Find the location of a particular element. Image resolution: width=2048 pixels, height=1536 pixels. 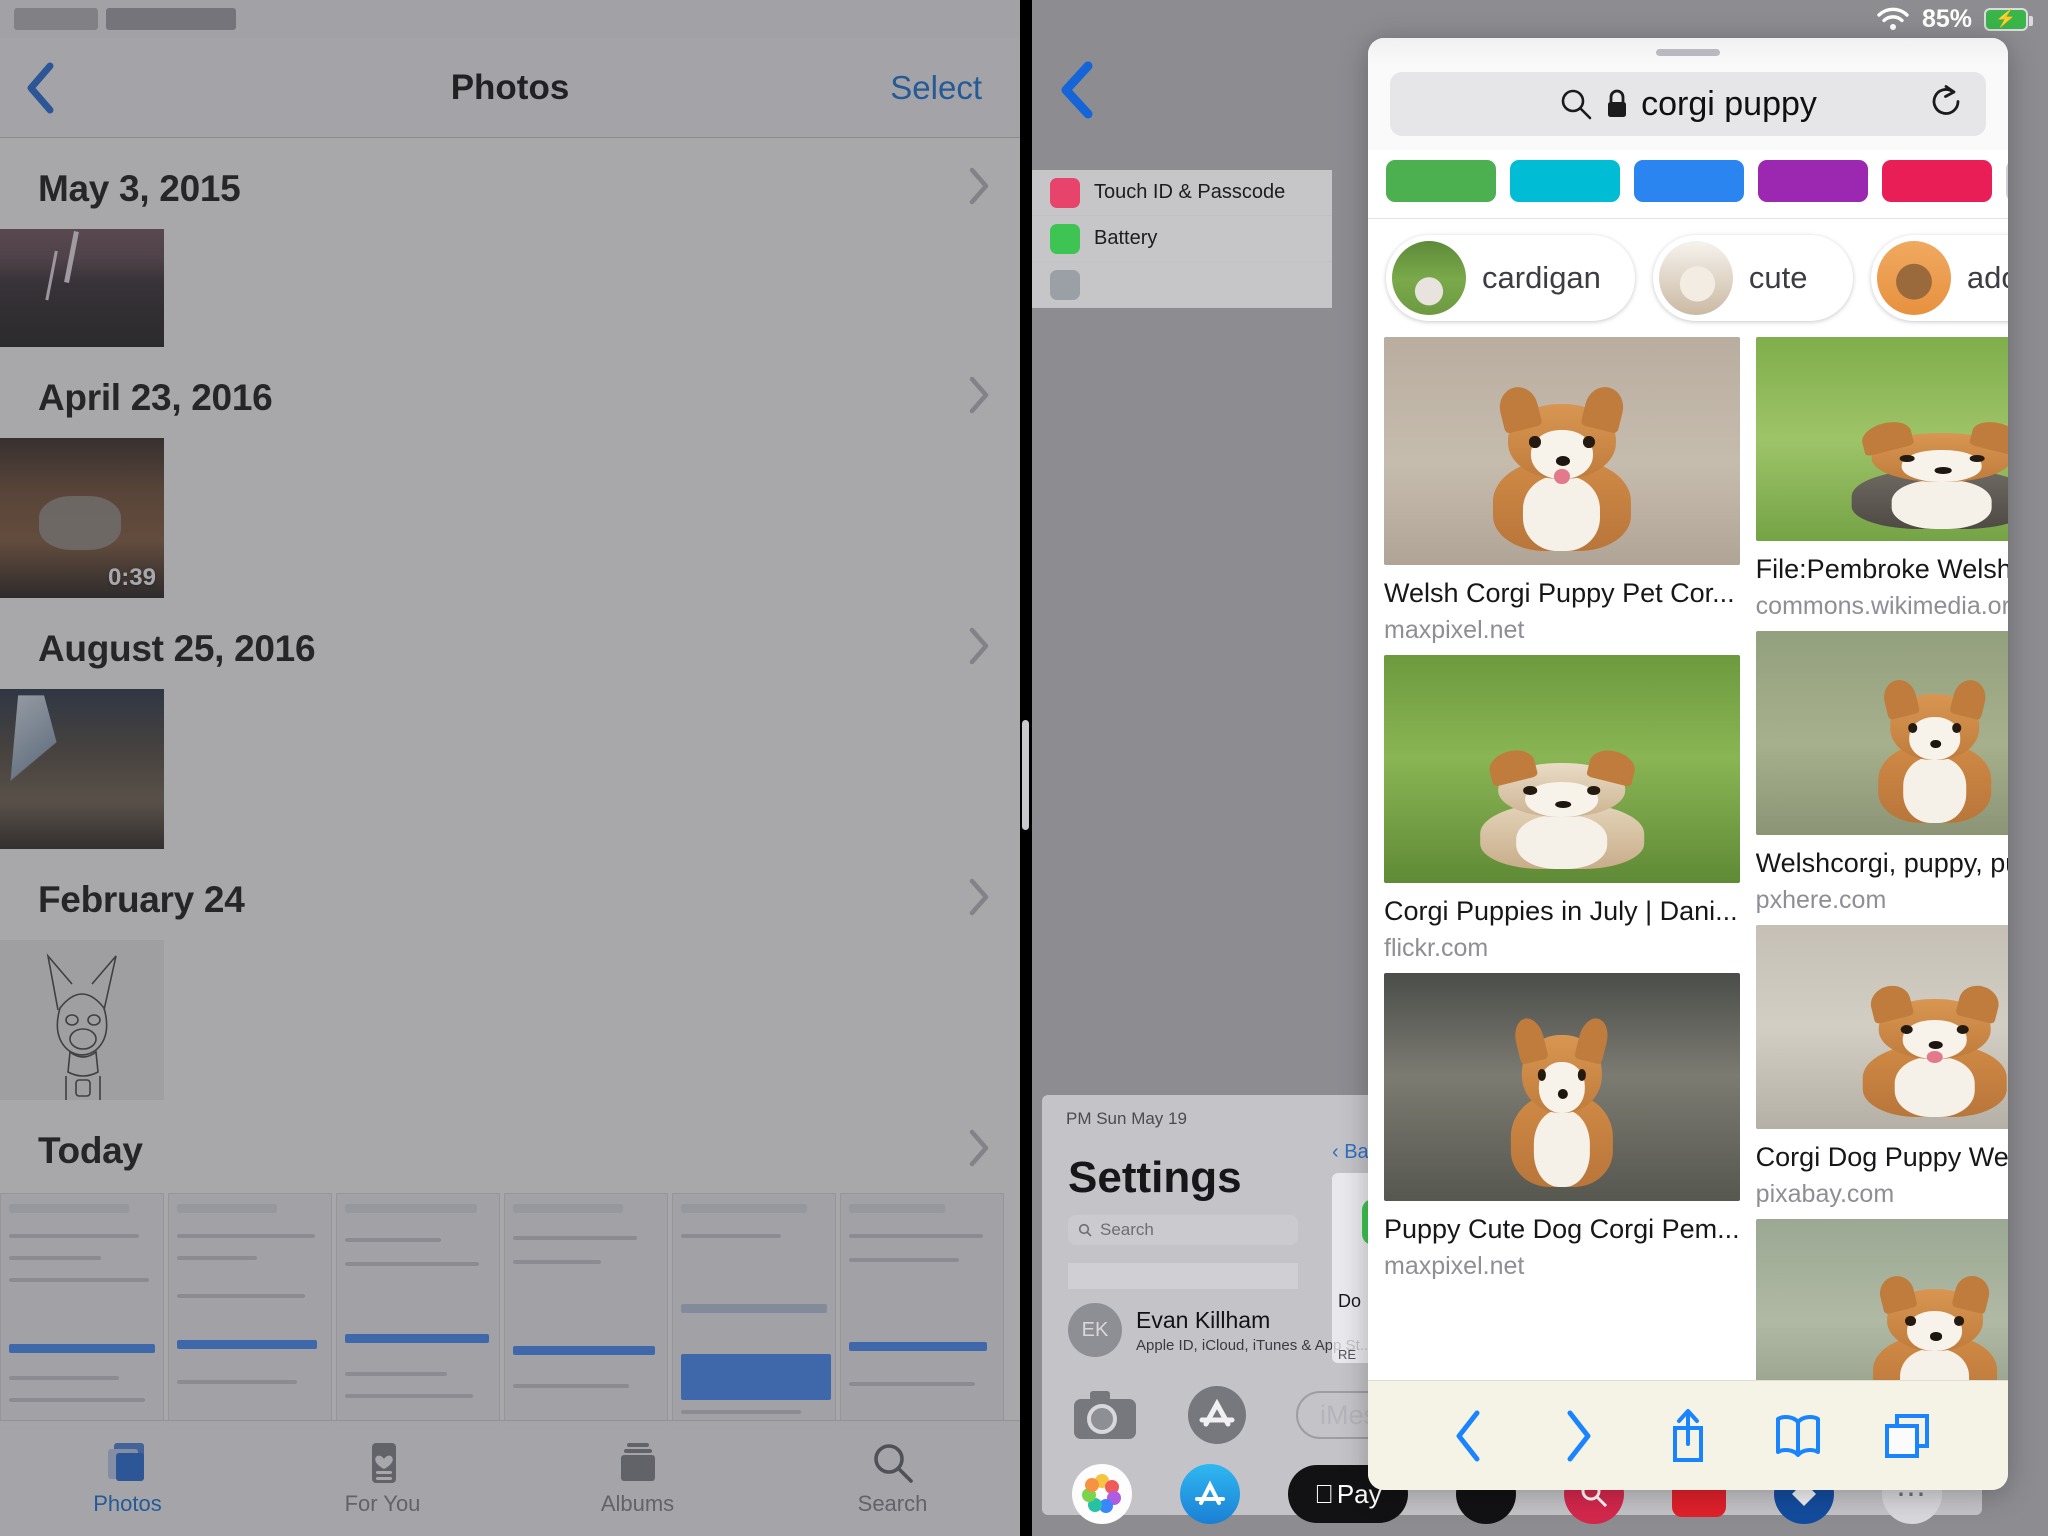

camera-icon is located at coordinates (1105, 1415).